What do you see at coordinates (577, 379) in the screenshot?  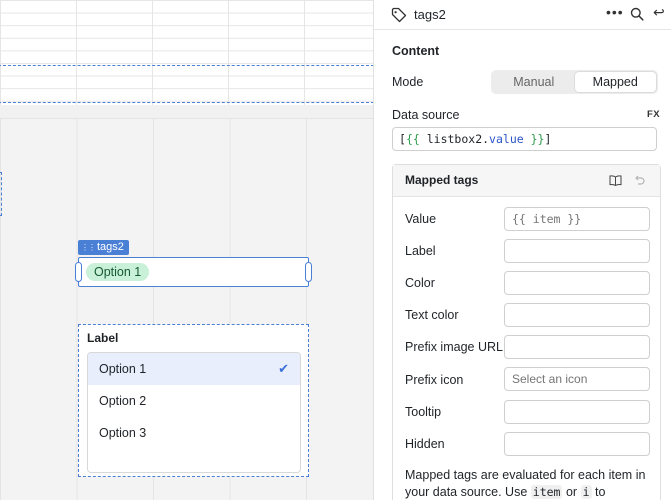 I see `prefix-icon-select` at bounding box center [577, 379].